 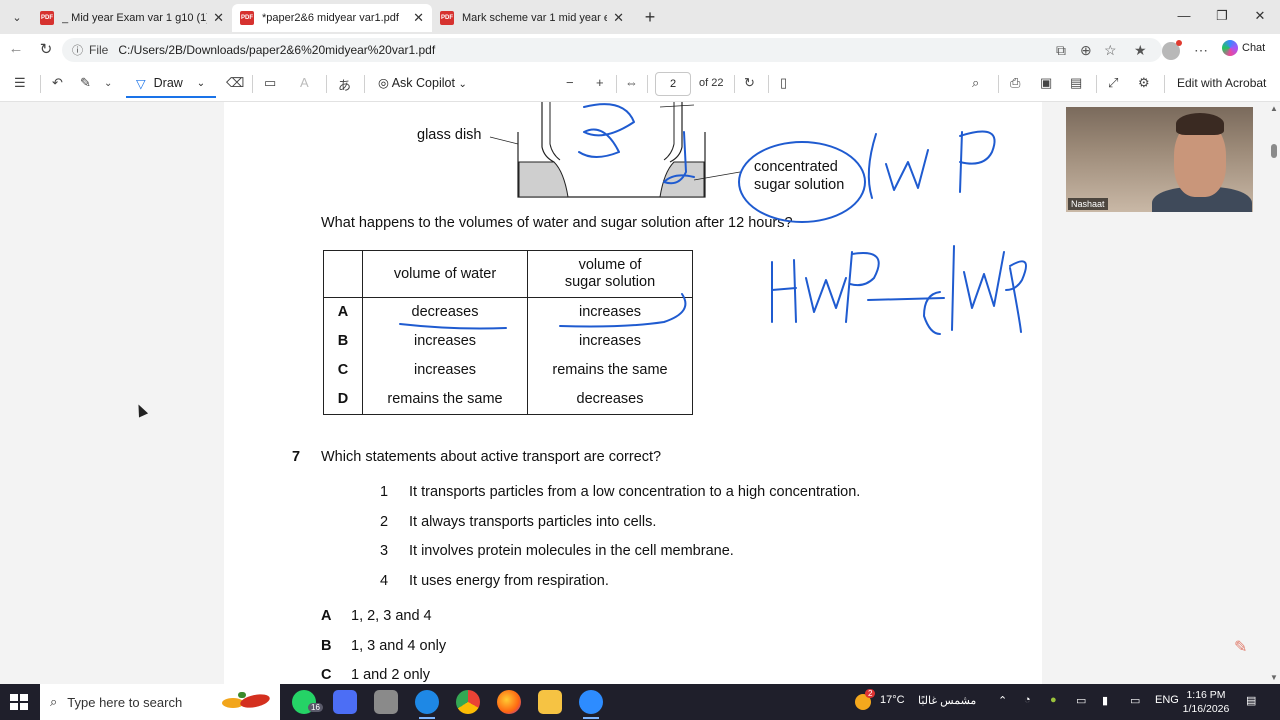 I want to click on maximize-icon: ❐, so click(x=1222, y=16).